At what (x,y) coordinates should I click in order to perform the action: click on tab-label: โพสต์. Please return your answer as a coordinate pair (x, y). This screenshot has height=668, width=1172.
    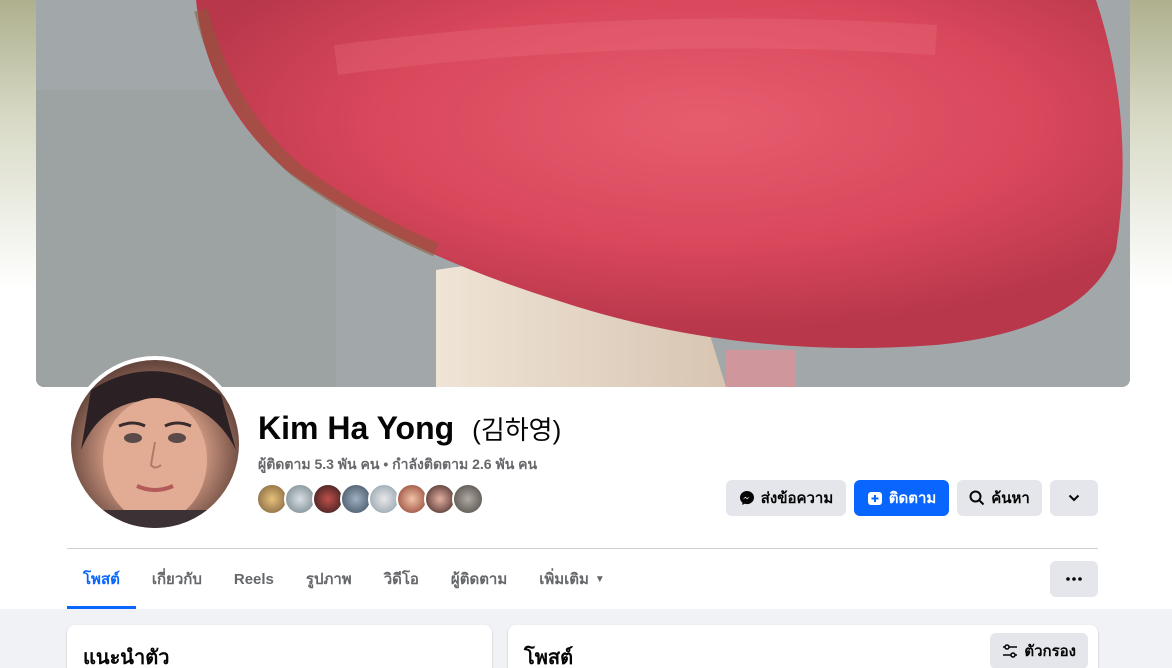
    Looking at the image, I should click on (101, 579).